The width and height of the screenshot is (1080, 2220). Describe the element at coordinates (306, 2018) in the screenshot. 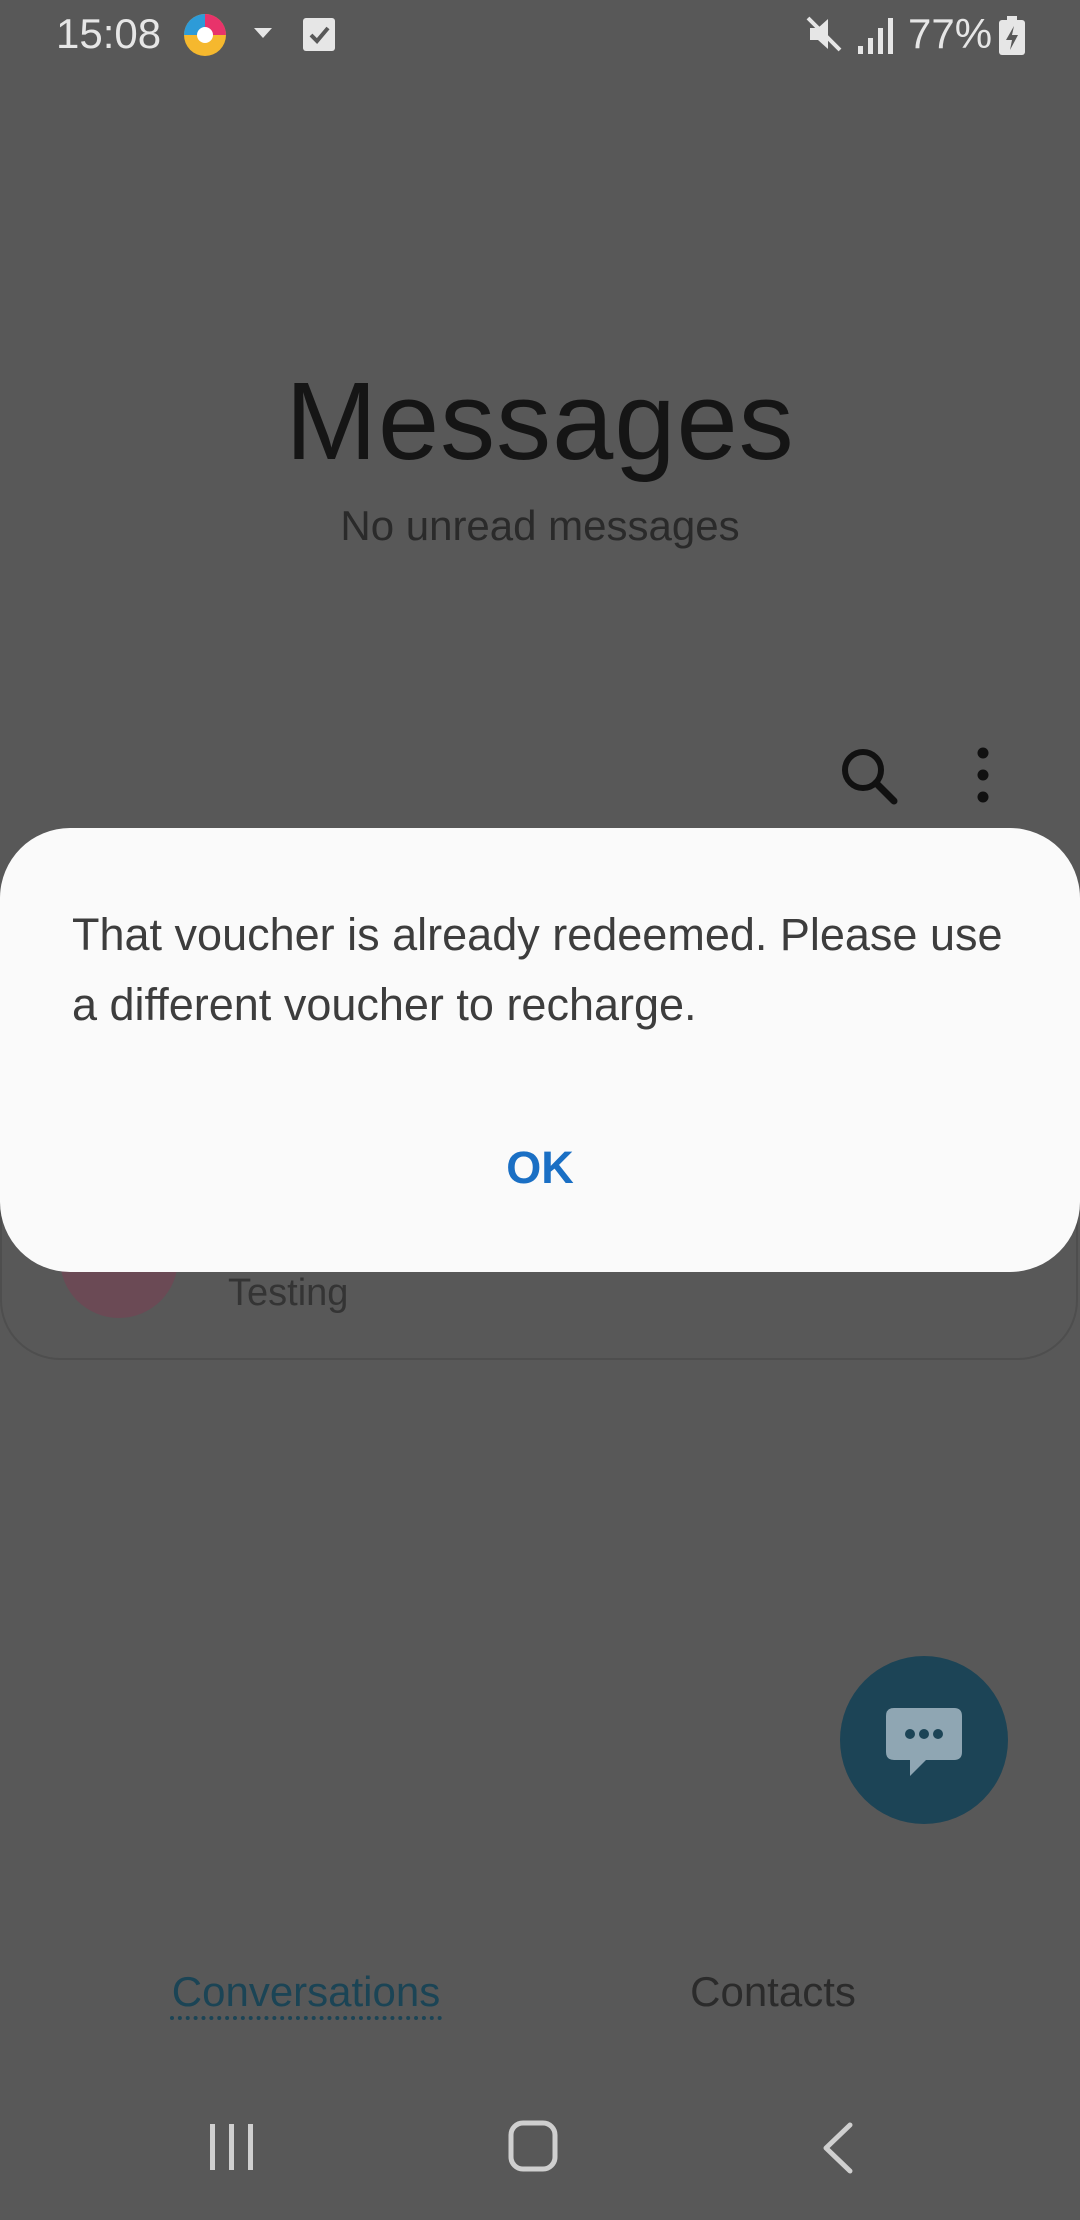

I see `active-tab-indicator` at that location.